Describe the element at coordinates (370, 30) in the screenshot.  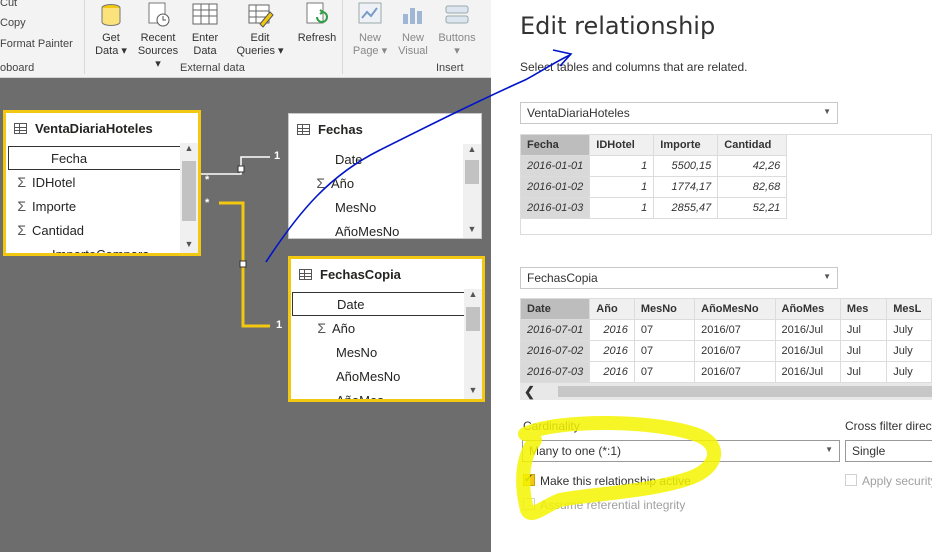
I see `new-page-button: New Page ▾` at that location.